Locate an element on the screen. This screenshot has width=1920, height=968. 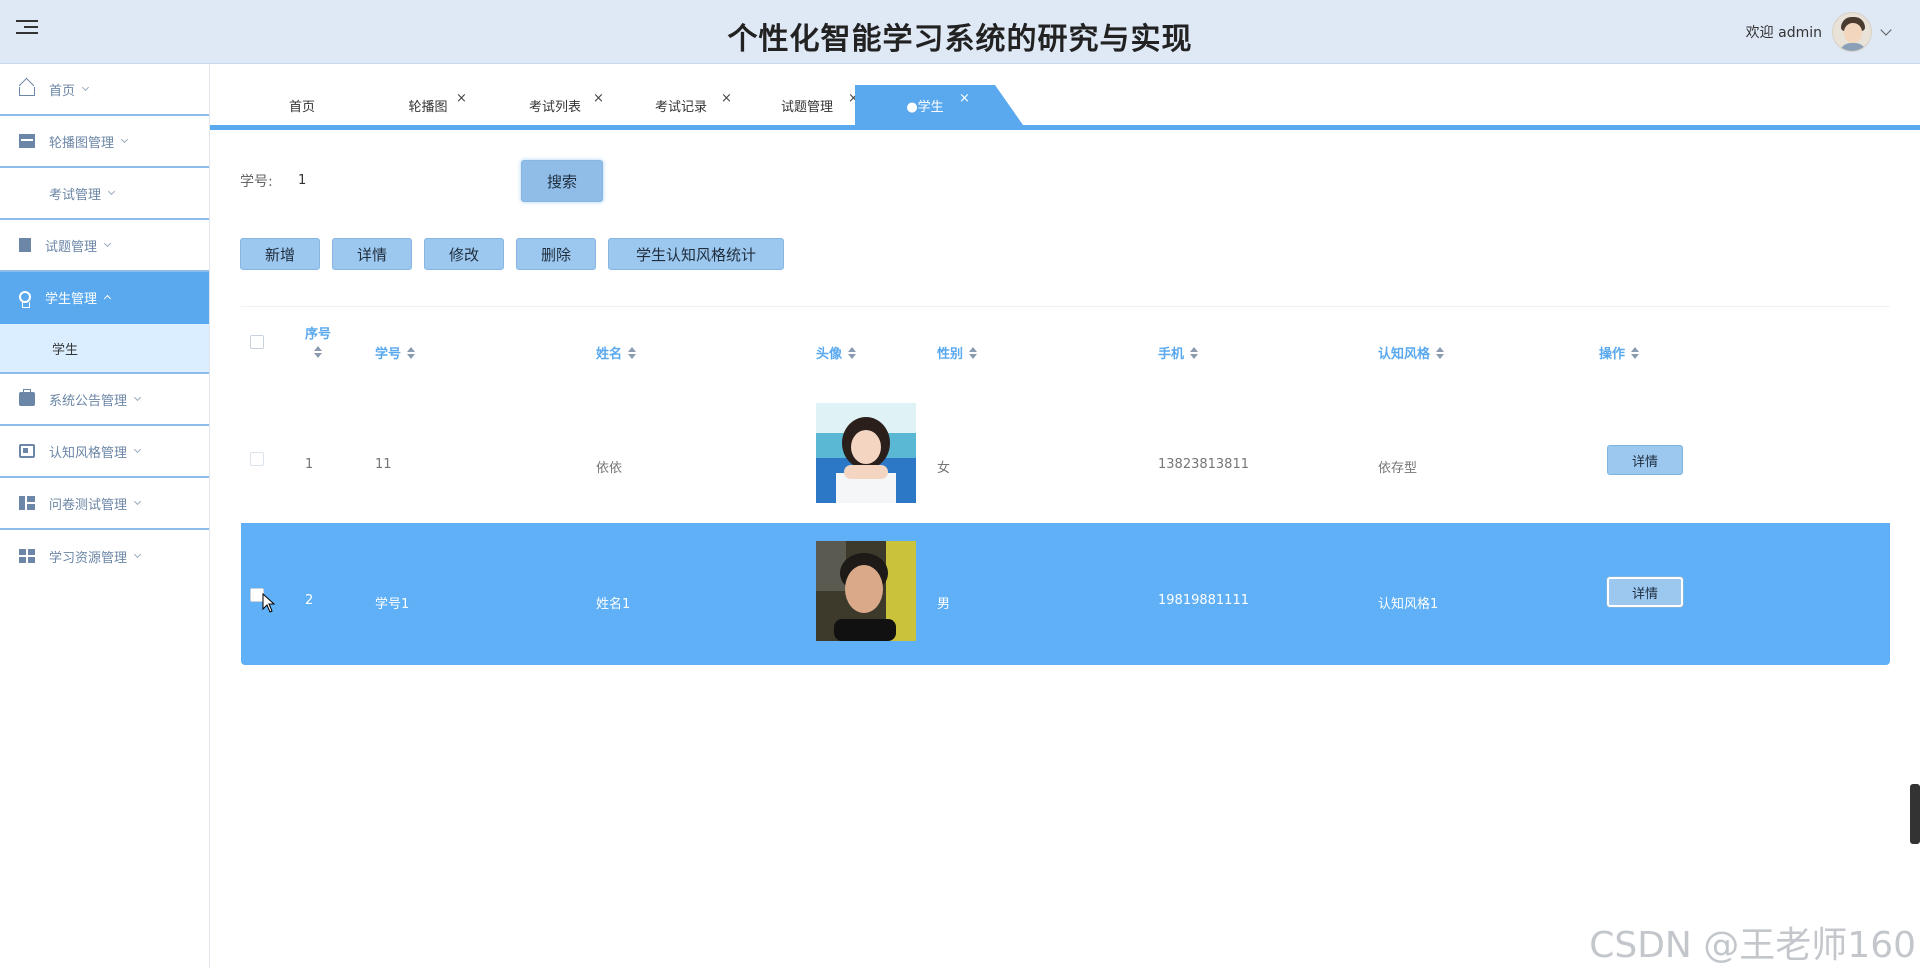
cell-cognitive-style: 依存型 is located at coordinates (1398, 468).